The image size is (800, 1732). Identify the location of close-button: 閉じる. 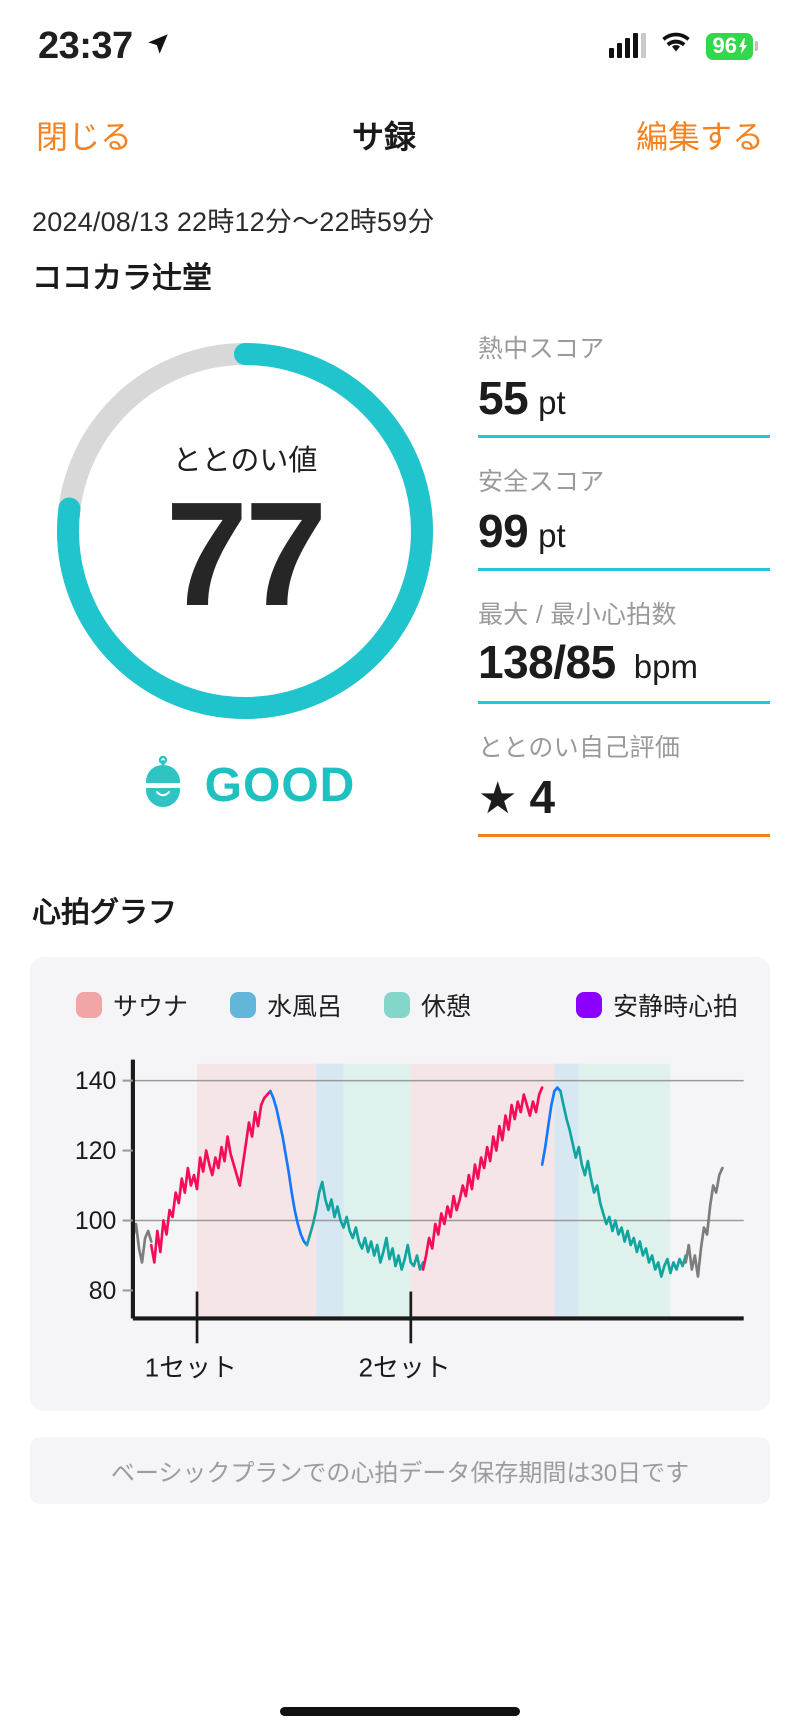
(84, 135).